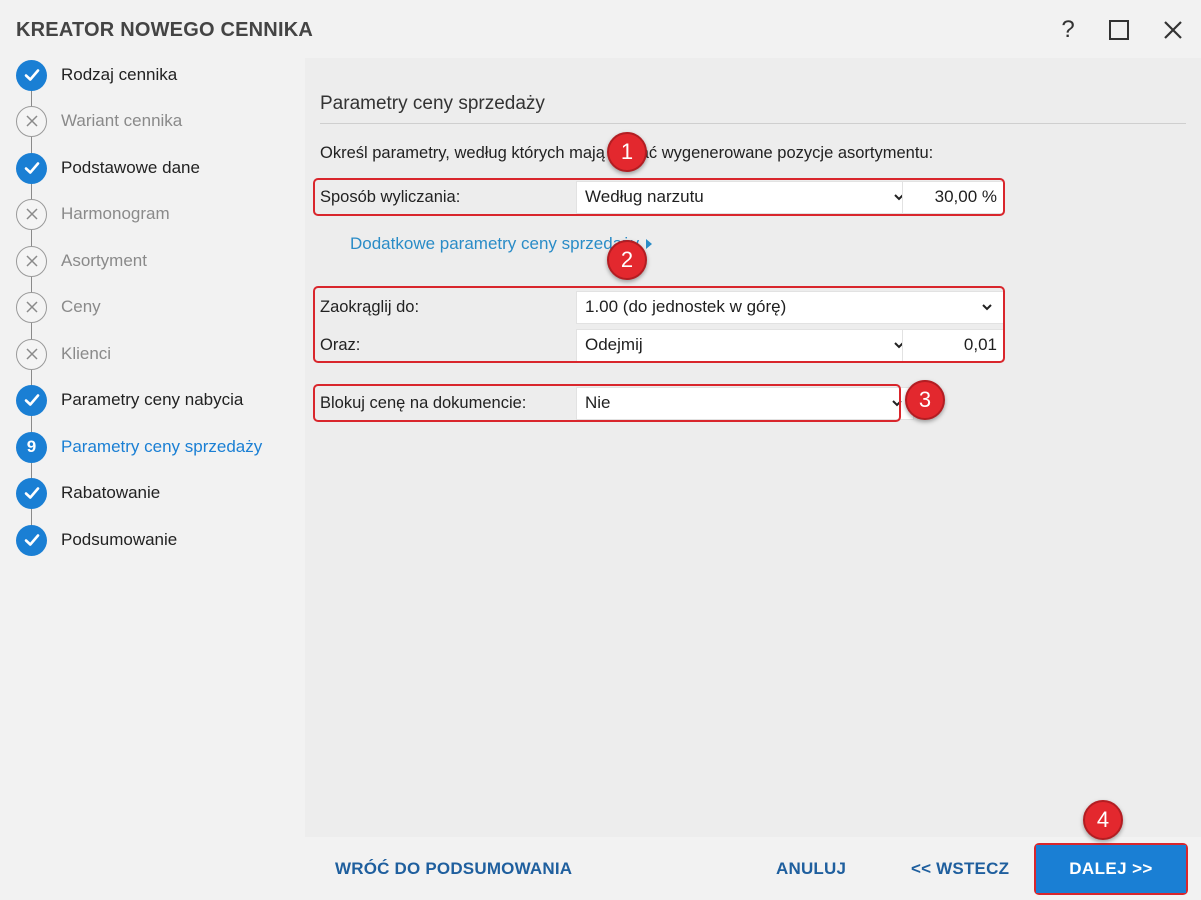 The height and width of the screenshot is (900, 1201). Describe the element at coordinates (31, 447) in the screenshot. I see `step-number-badge: 9` at that location.